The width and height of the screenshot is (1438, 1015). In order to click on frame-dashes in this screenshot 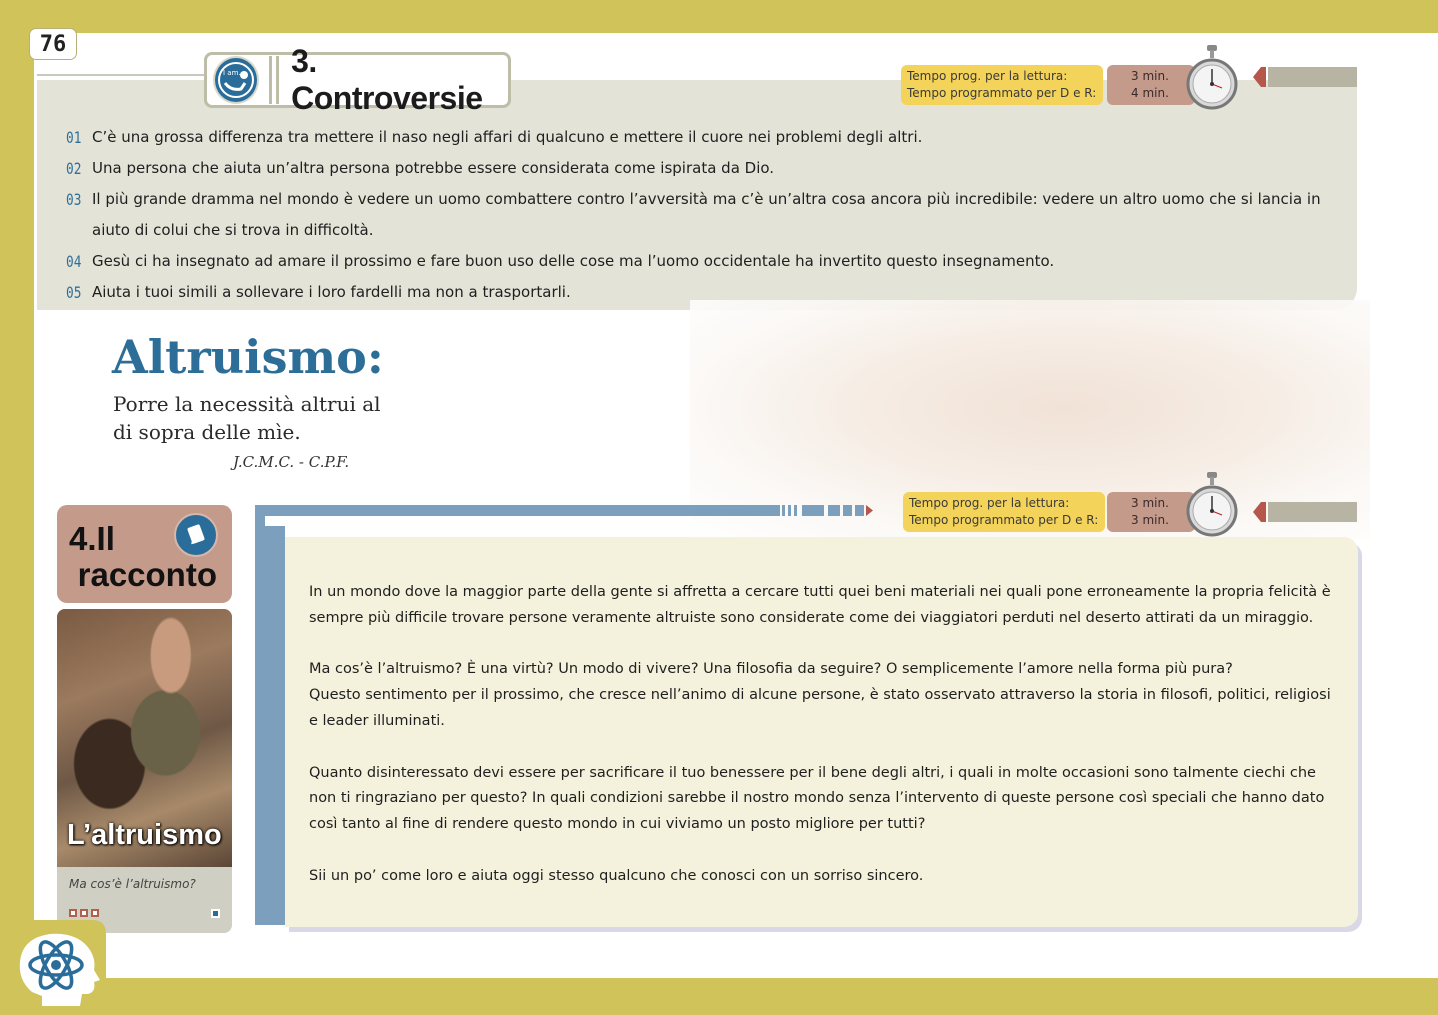, I will do `click(827, 510)`.